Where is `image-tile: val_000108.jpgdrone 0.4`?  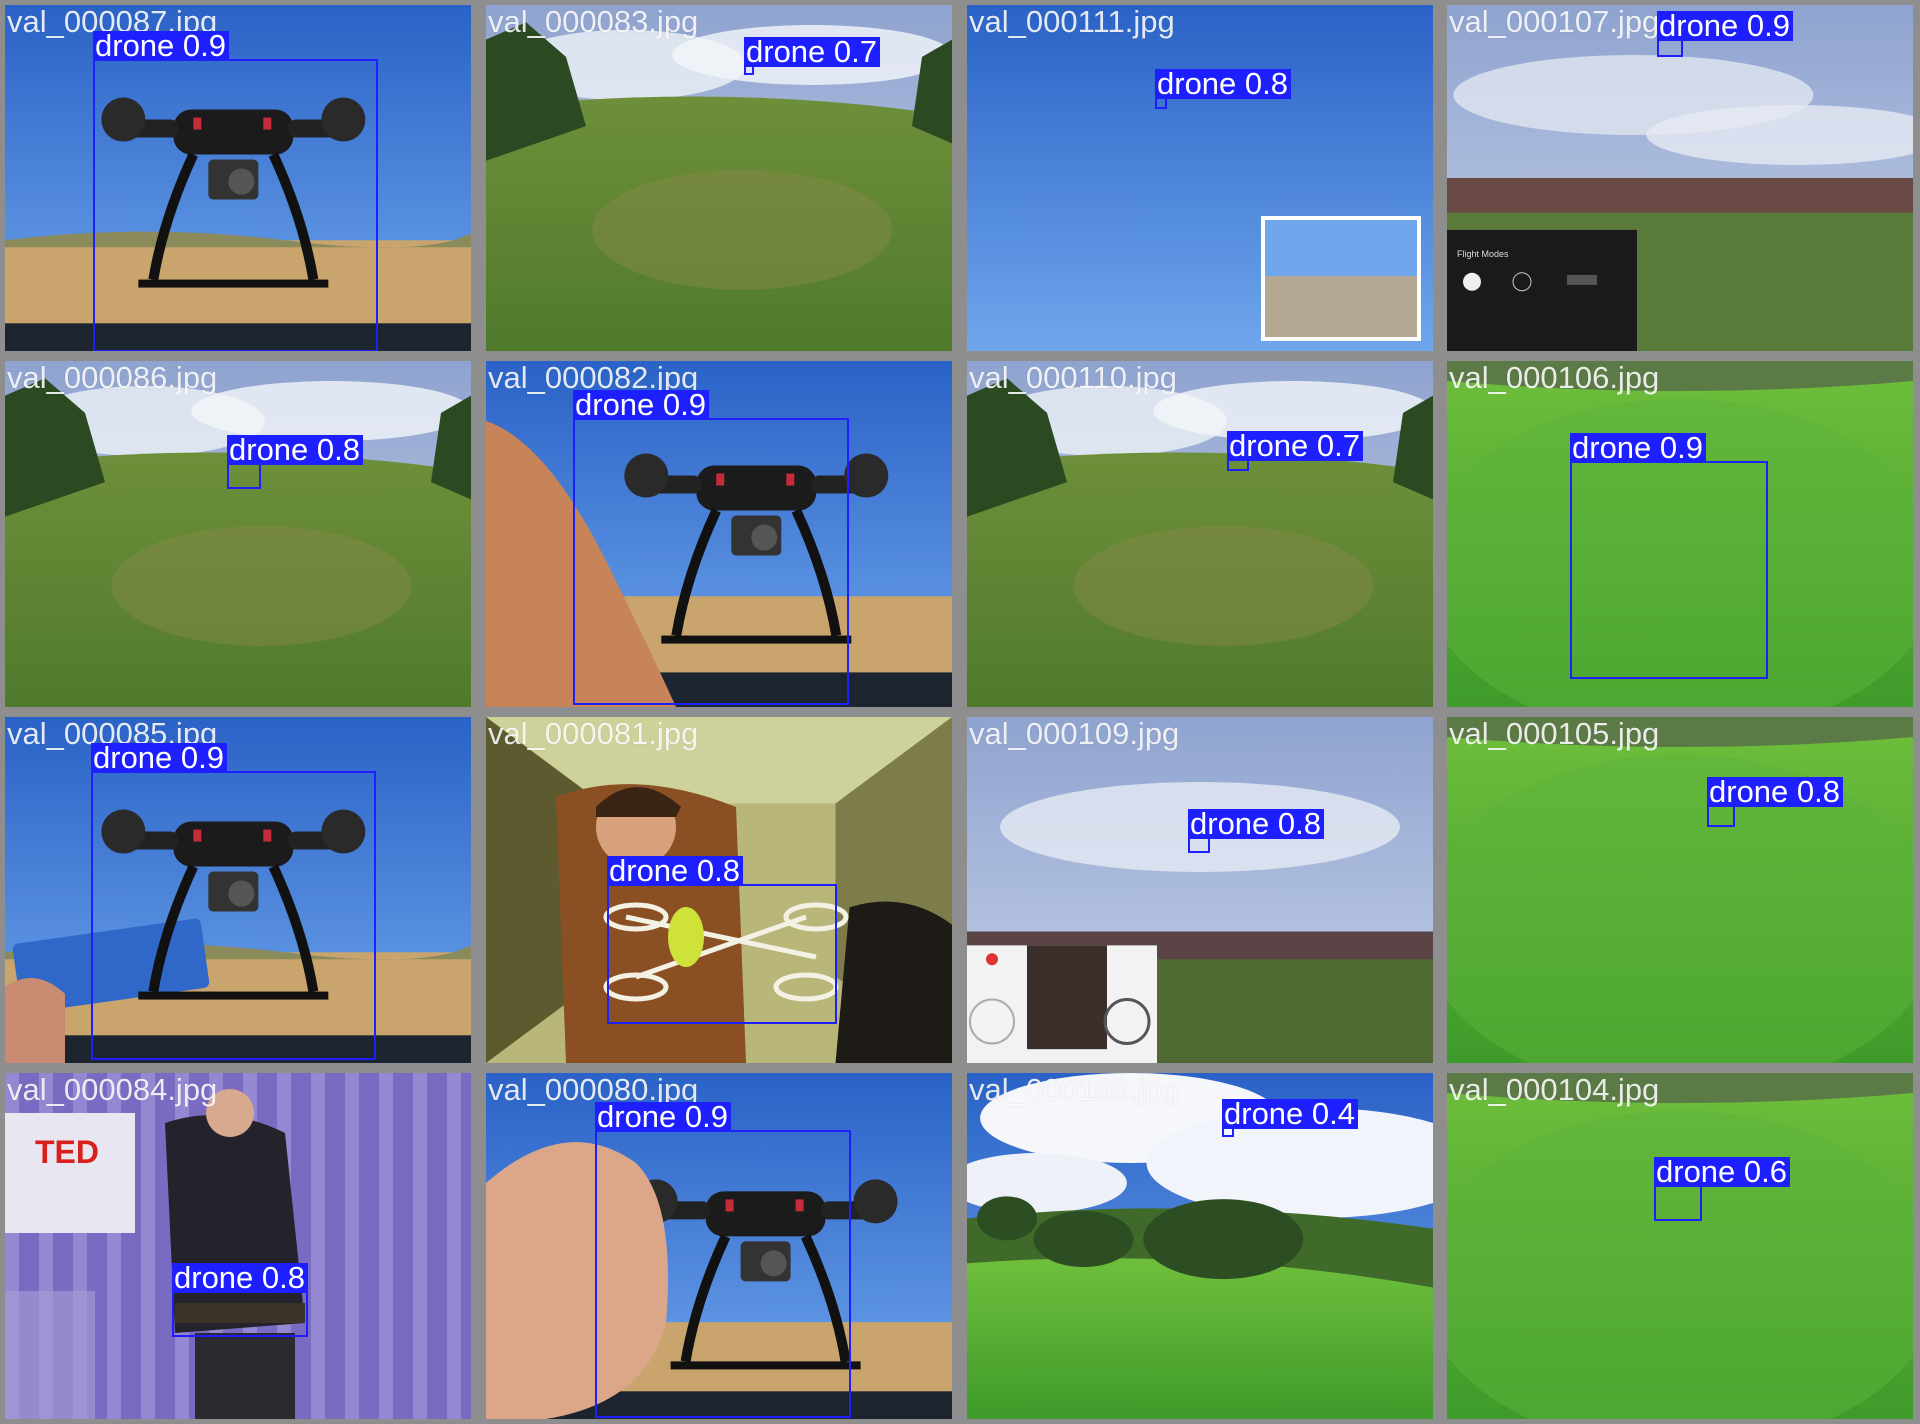
image-tile: val_000108.jpgdrone 0.4 is located at coordinates (1200, 1246).